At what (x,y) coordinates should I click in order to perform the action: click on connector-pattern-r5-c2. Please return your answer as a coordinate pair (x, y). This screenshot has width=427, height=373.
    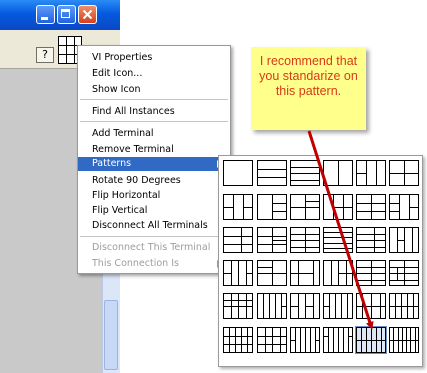
    Looking at the image, I should click on (272, 306).